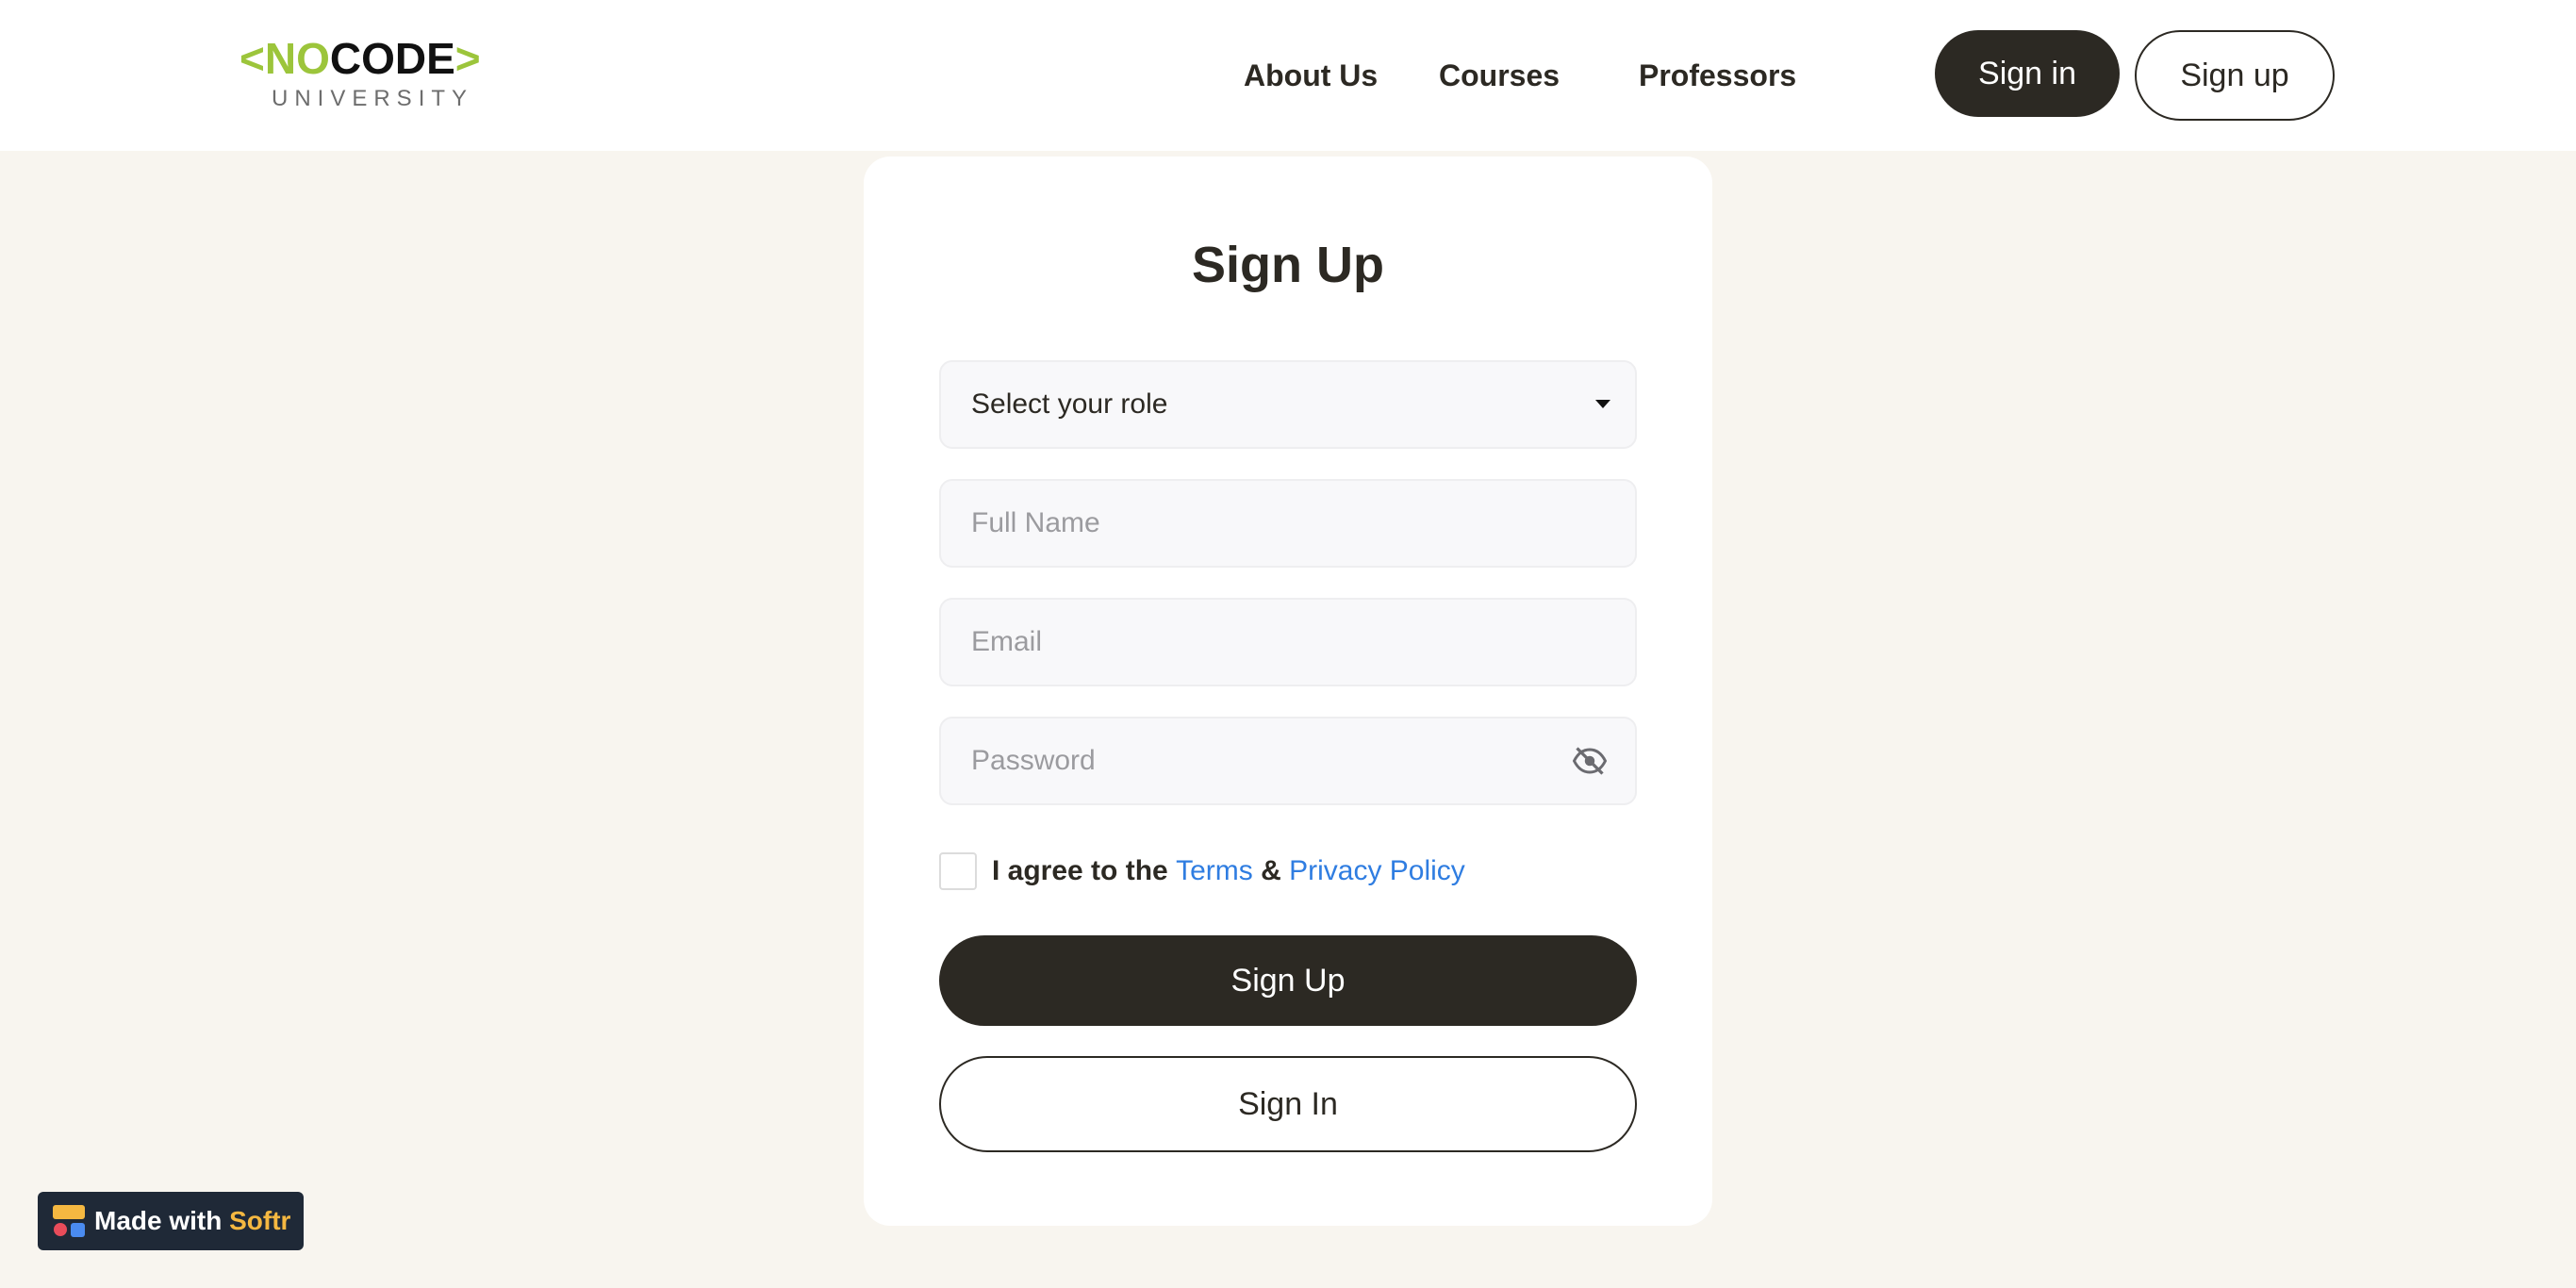 The height and width of the screenshot is (1288, 2576). I want to click on made-with-label: Made with, so click(158, 1220).